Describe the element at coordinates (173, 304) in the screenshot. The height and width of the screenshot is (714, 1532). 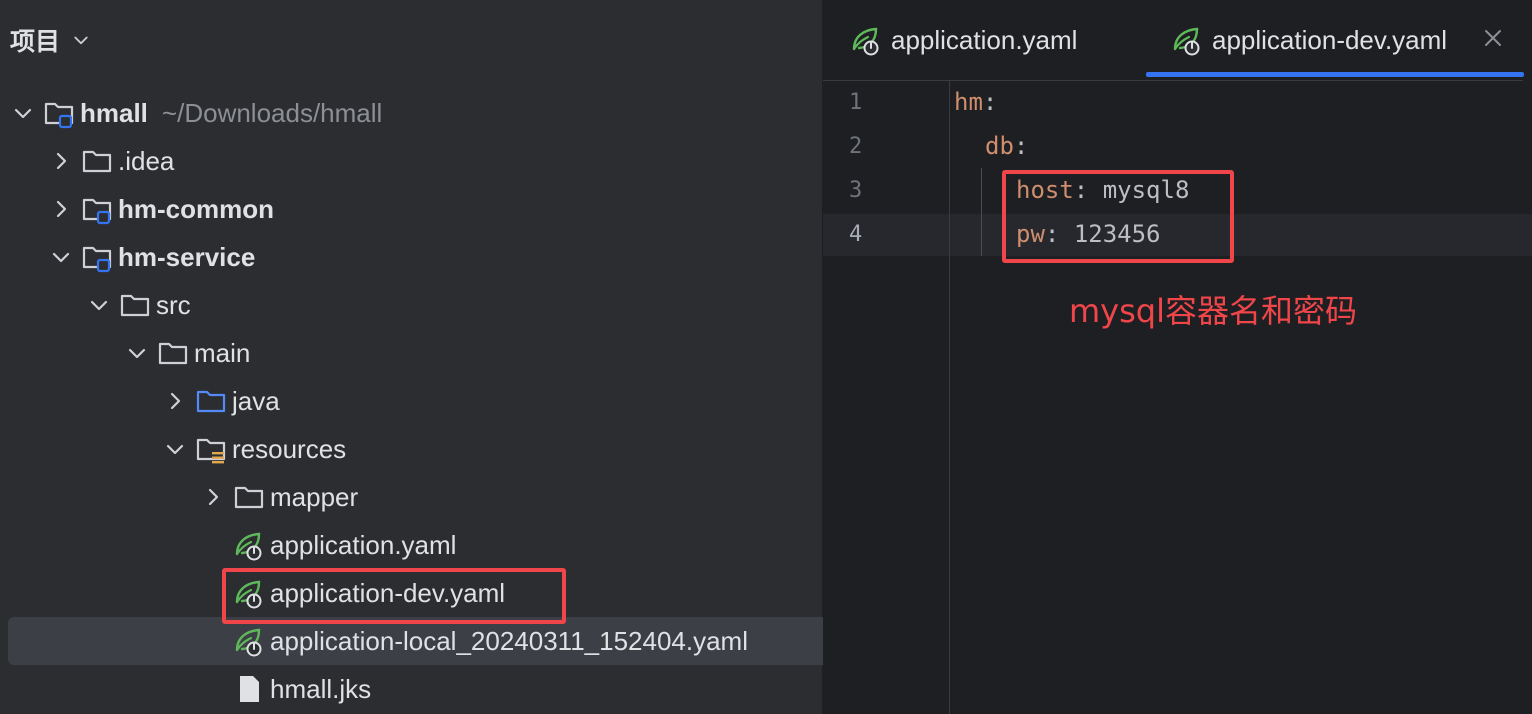
I see `tree-item-label: src` at that location.